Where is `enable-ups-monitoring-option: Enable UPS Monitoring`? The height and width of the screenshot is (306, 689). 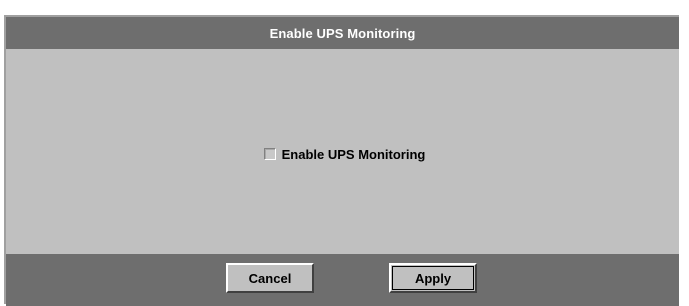
enable-ups-monitoring-option: Enable UPS Monitoring is located at coordinates (344, 154).